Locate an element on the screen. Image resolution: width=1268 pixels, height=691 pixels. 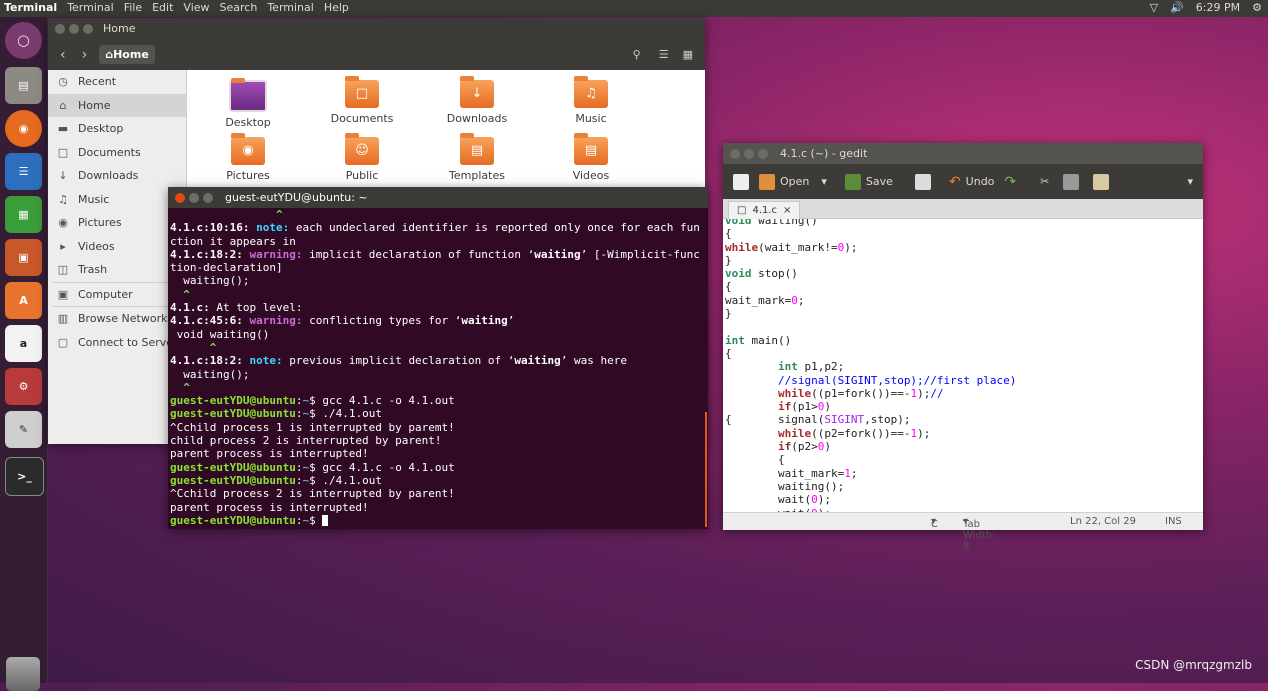
gear-icon: ⚙ is located at coordinates (1257, 7).